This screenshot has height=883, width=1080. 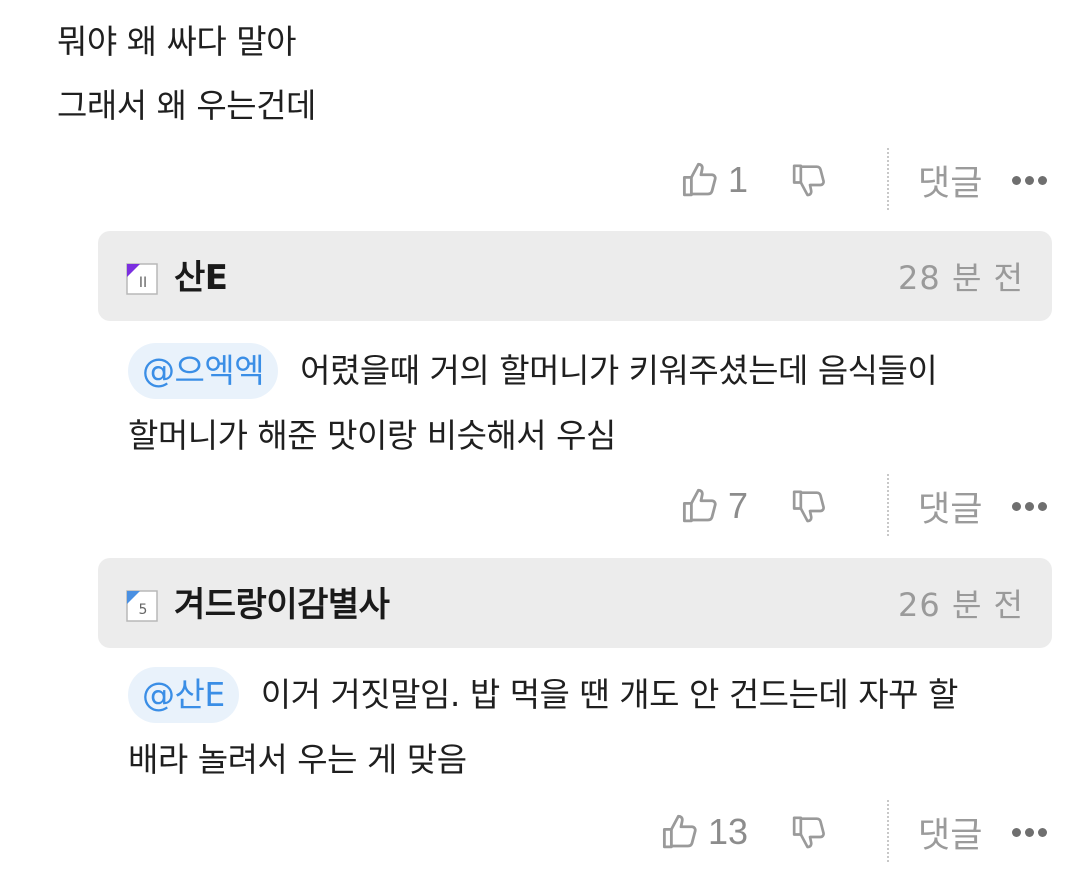 What do you see at coordinates (961, 278) in the screenshot?
I see `timestamp: 28 분 전` at bounding box center [961, 278].